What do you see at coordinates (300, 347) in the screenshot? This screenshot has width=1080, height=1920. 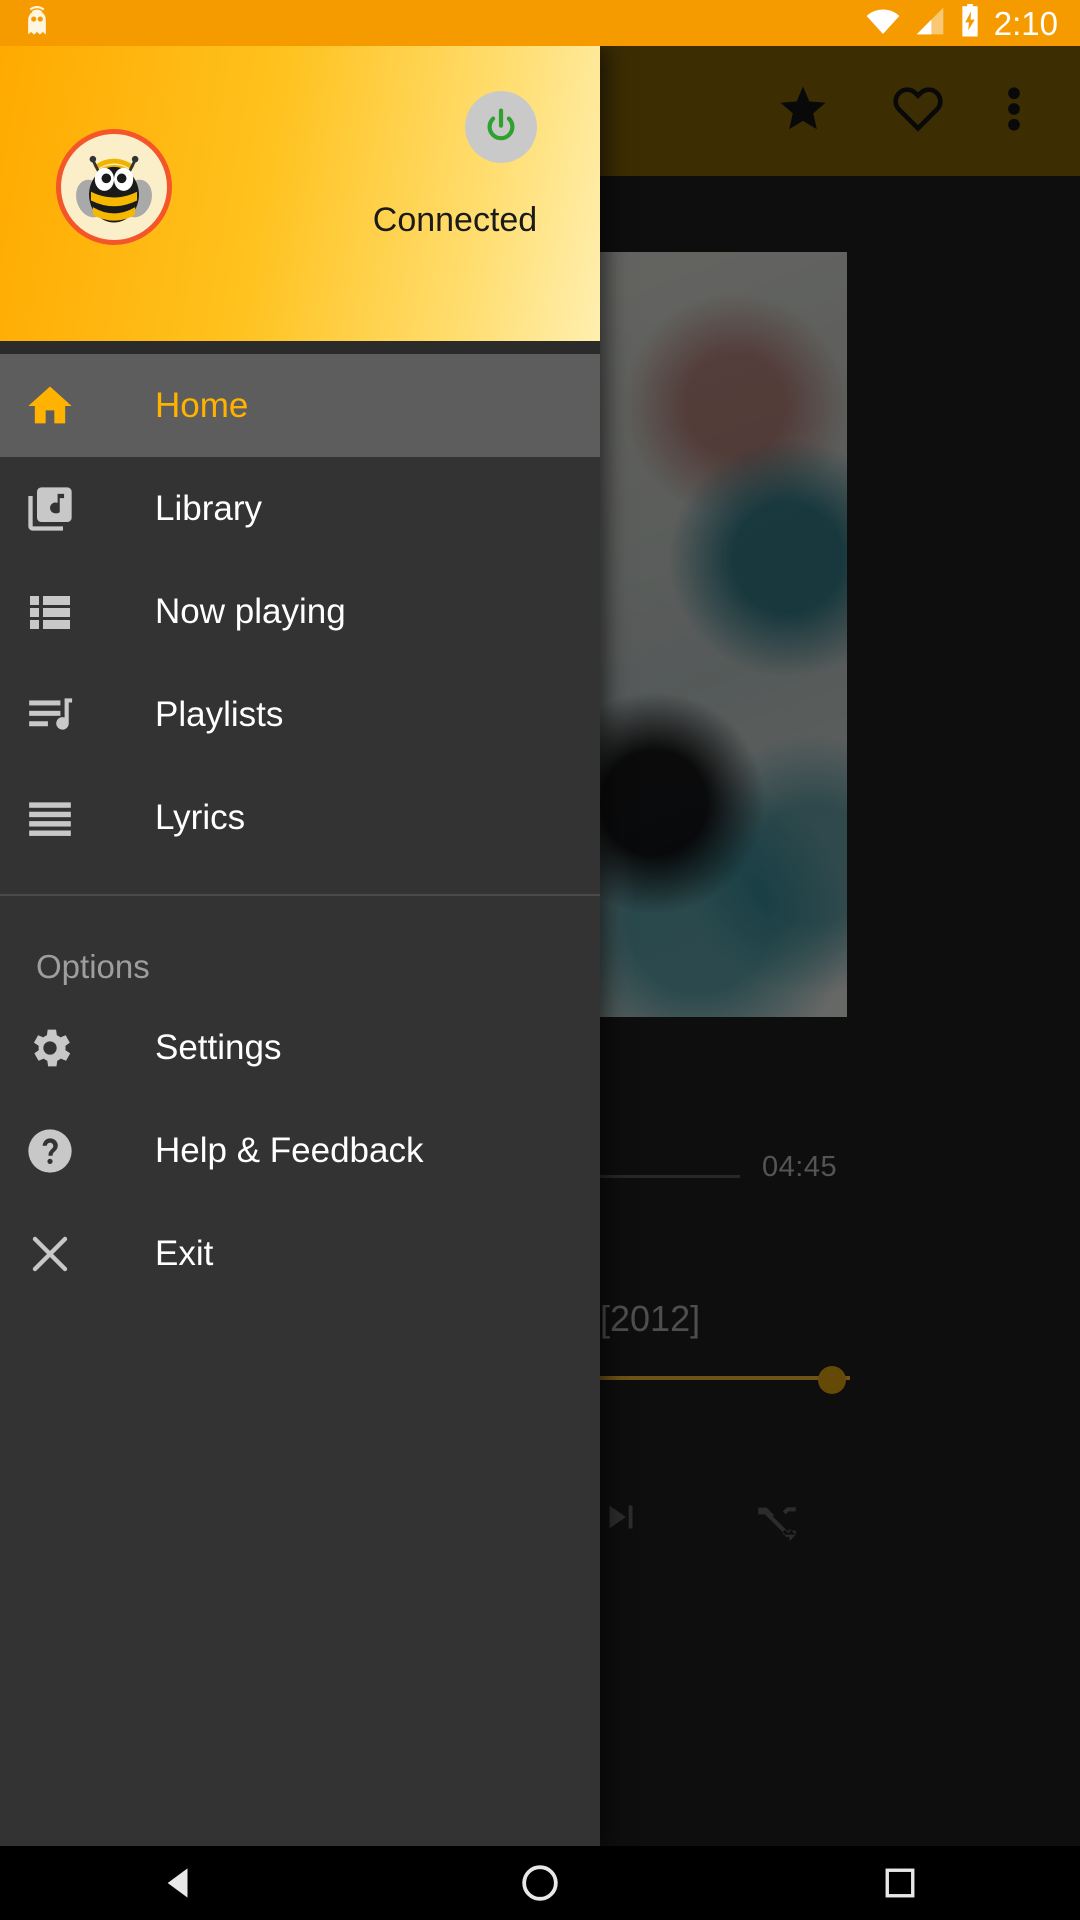 I see `drawer-header-gap` at bounding box center [300, 347].